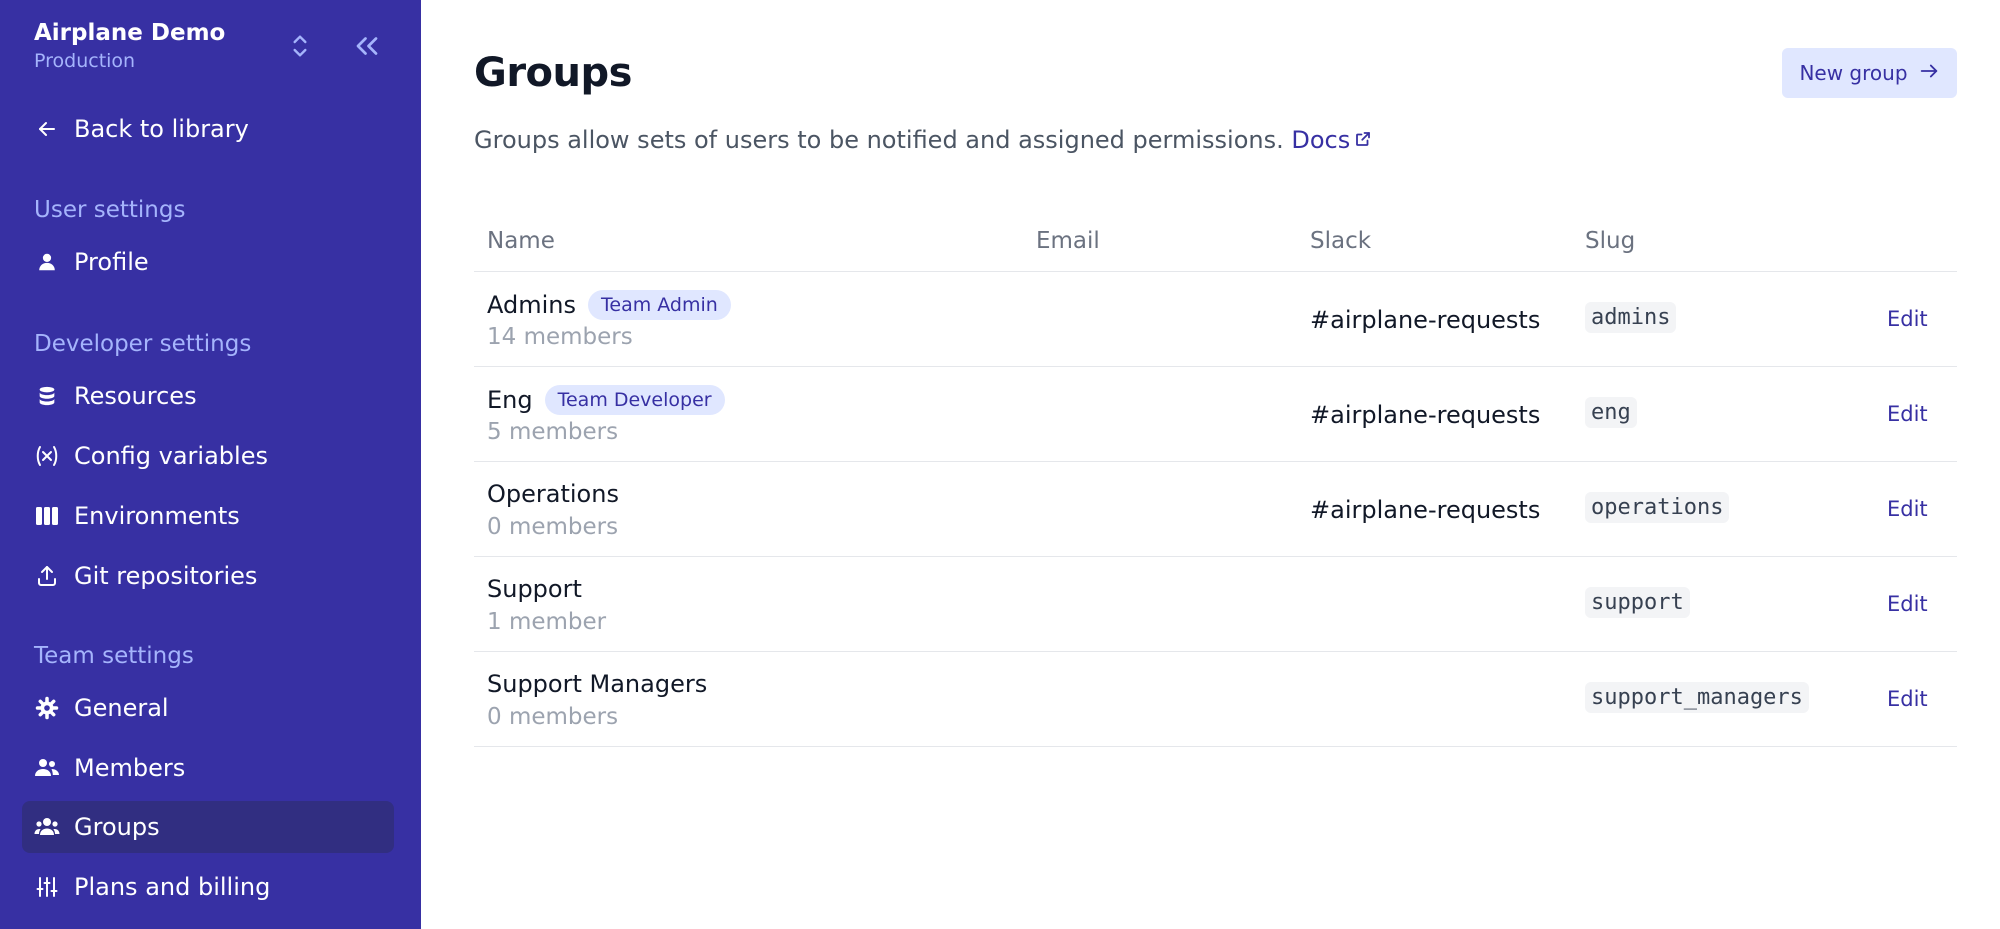 The image size is (2000, 929). I want to click on gear-icon, so click(47, 708).